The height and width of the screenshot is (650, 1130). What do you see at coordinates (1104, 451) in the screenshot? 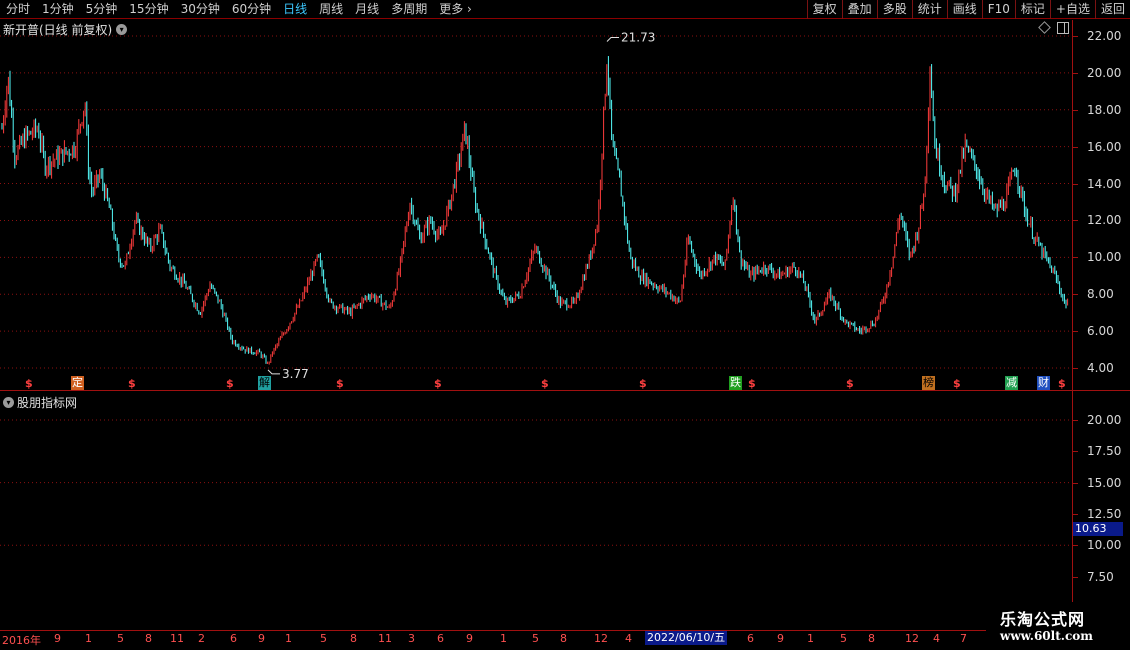
I see `indicator-y-tick-label: 17.50` at bounding box center [1104, 451].